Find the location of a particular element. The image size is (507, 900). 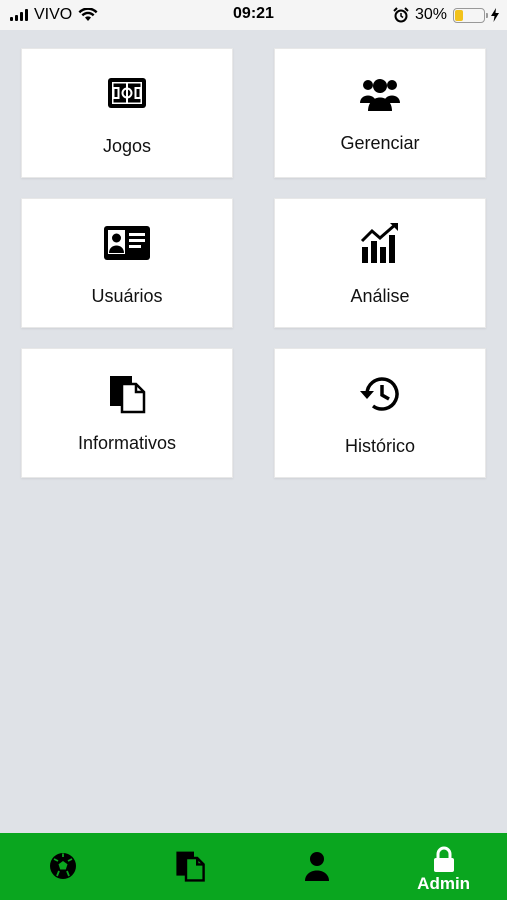

id-card-icon is located at coordinates (127, 245).